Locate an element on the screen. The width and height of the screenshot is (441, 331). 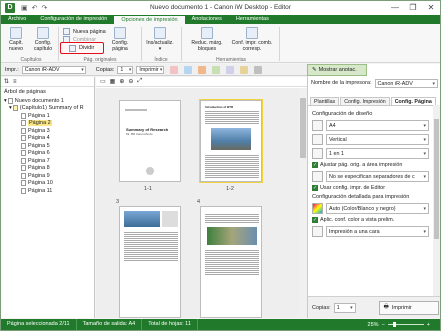
fit-page-checkbox: ✓ Ajustar pág. orig. a área impresión is located at coordinates (370, 165).